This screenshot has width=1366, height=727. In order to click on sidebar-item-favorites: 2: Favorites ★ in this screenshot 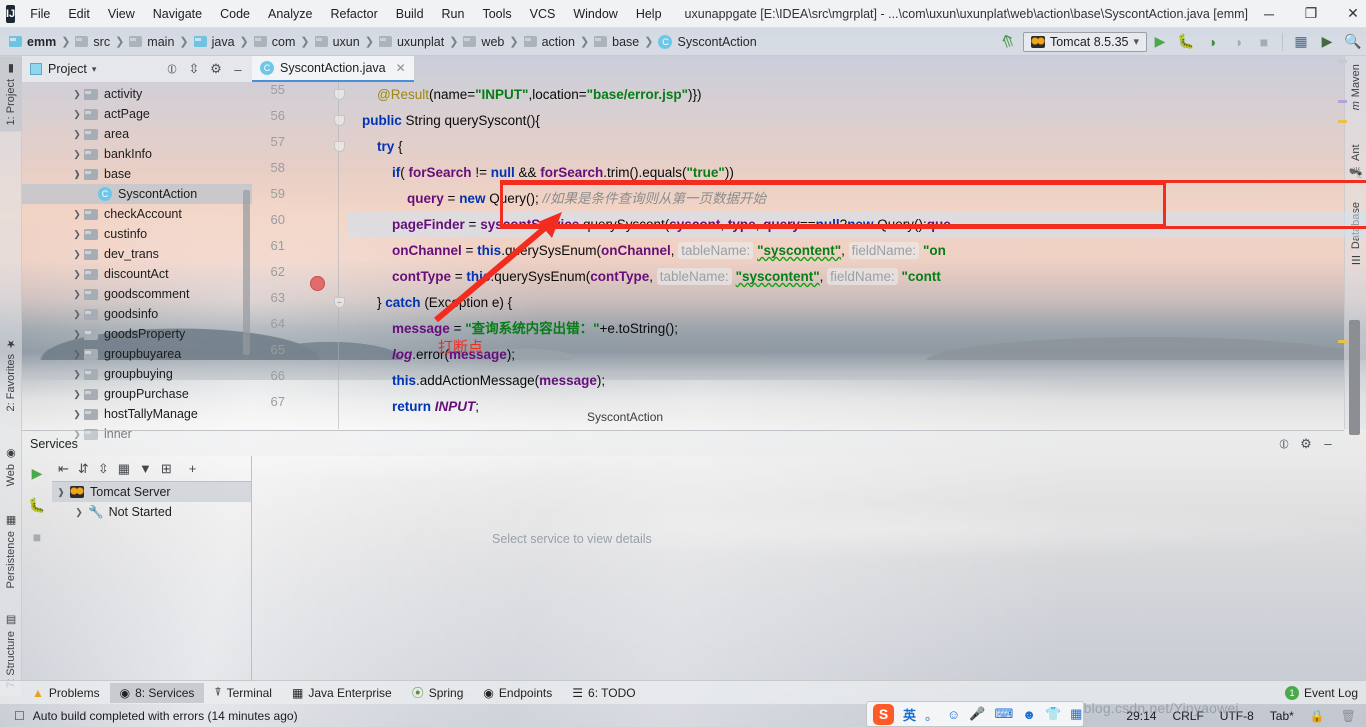, I will do `click(11, 374)`.